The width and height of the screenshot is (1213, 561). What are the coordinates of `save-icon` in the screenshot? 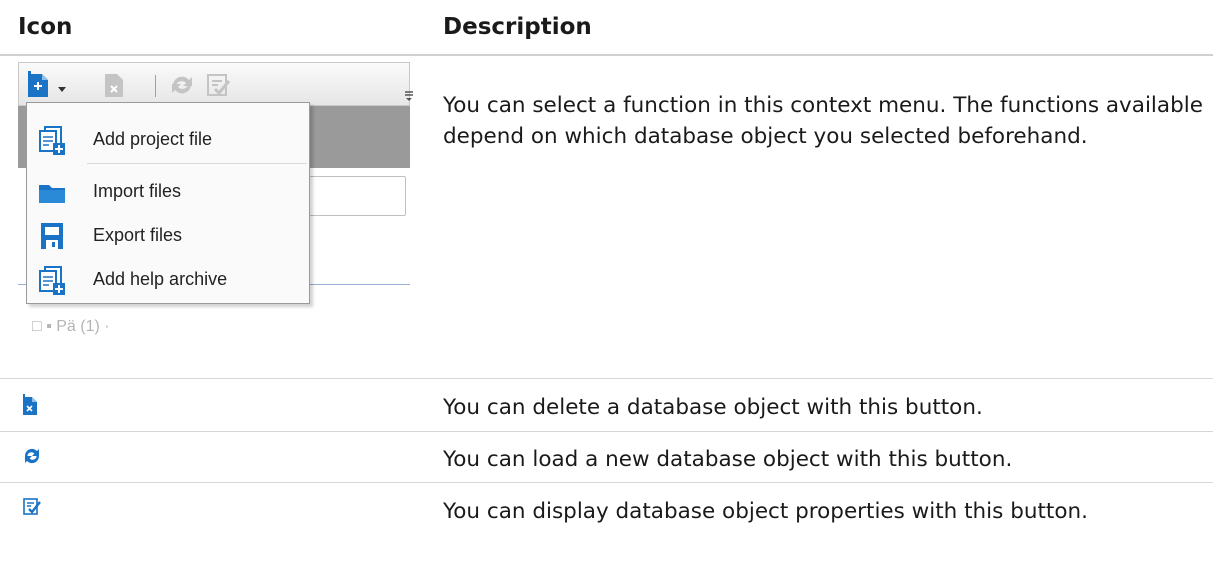 It's located at (52, 238).